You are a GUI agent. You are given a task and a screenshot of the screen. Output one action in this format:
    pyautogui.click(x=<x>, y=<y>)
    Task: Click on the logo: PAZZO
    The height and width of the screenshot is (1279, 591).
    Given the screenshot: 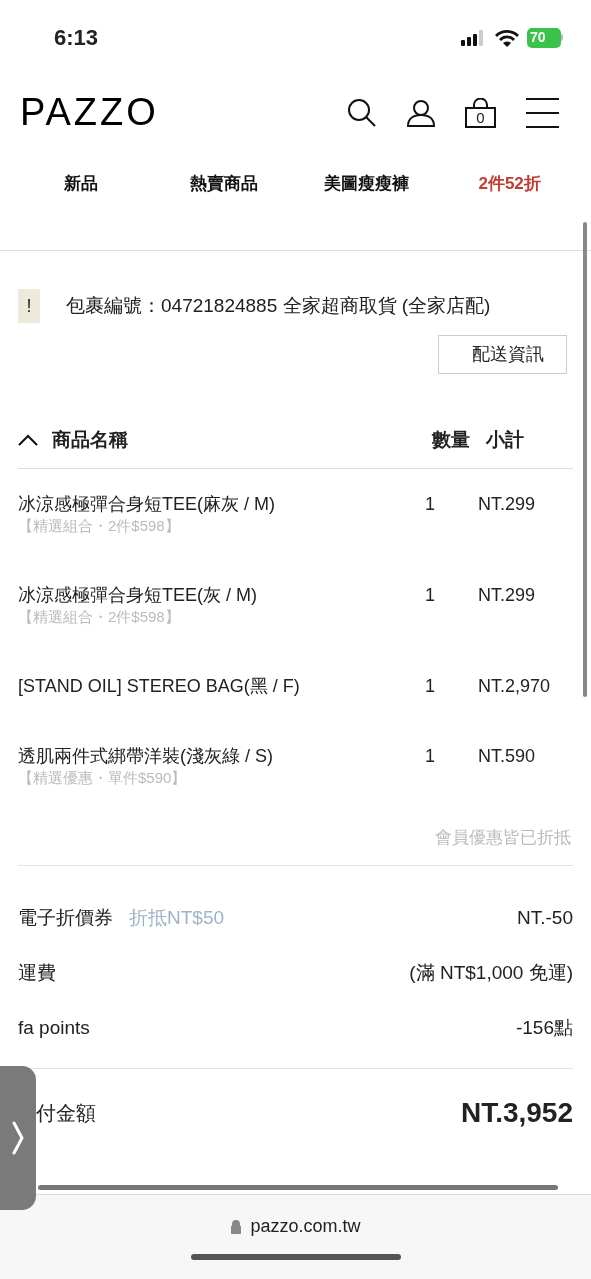 What is the action you would take?
    pyautogui.click(x=89, y=112)
    